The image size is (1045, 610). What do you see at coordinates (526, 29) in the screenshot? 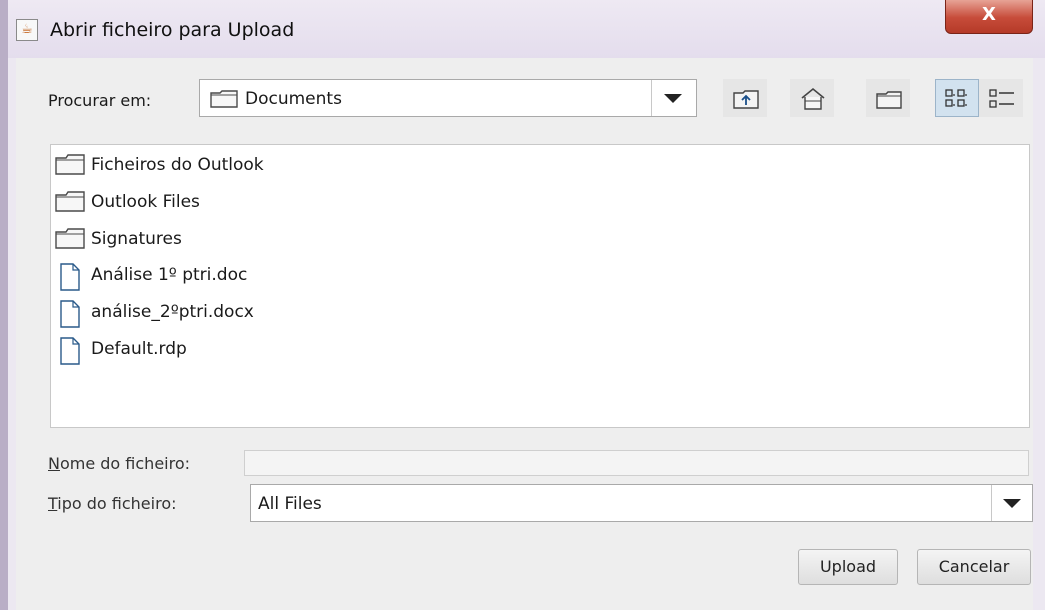
I see `title-bar: ☕ Abrir ficheiro para Upload X` at bounding box center [526, 29].